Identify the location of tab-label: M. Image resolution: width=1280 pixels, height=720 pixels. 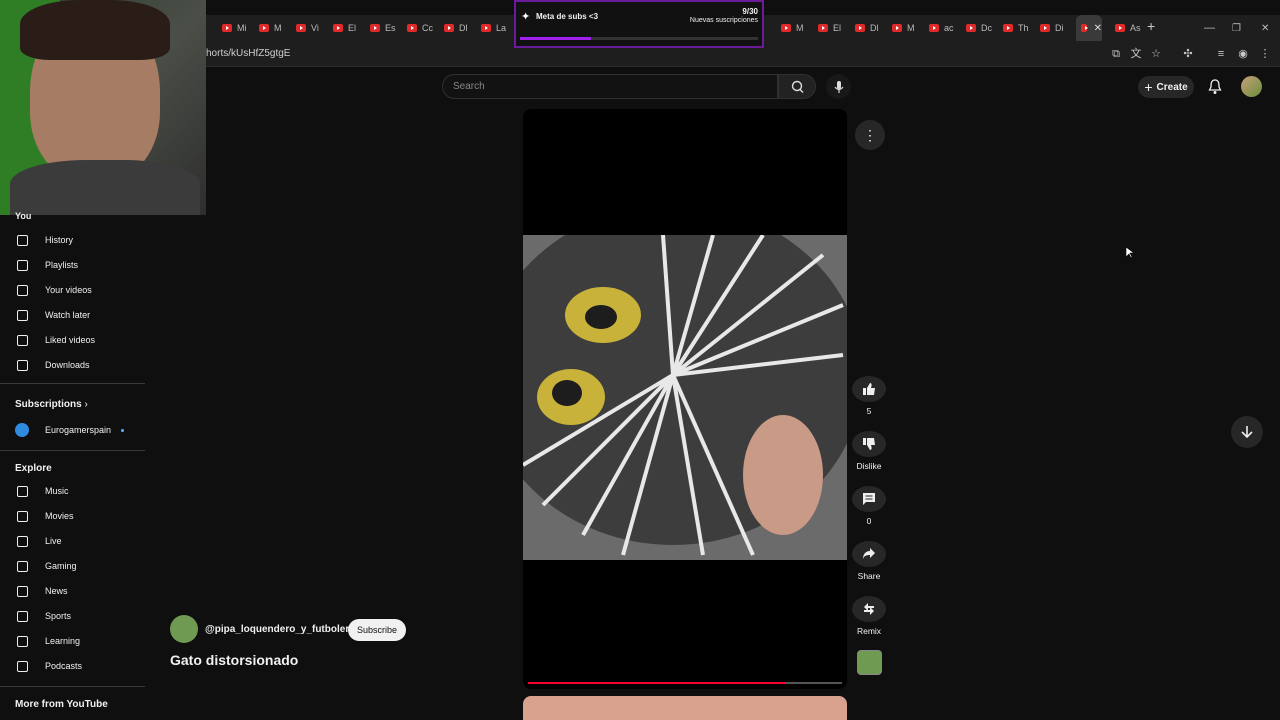
(278, 28).